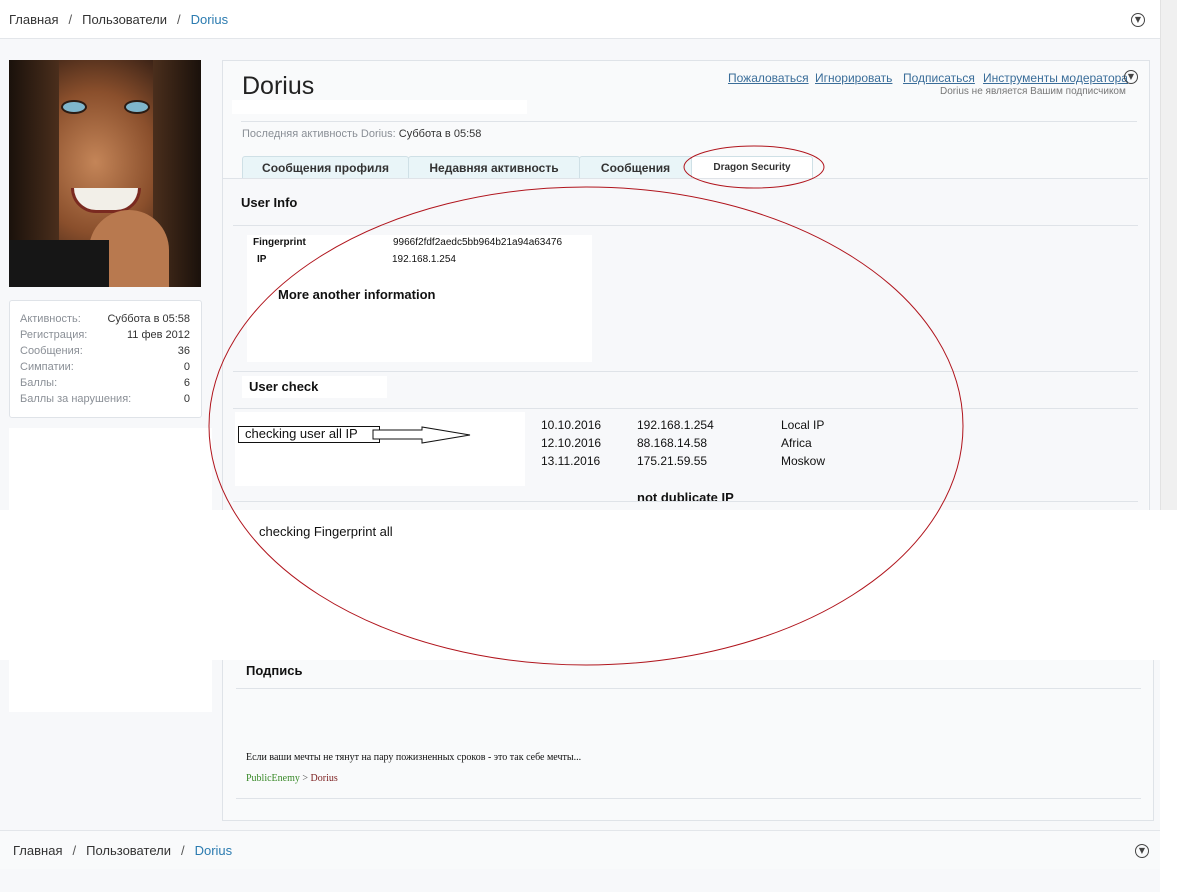 This screenshot has width=1188, height=892. Describe the element at coordinates (688, 740) in the screenshot. I see `signature-panel` at that location.